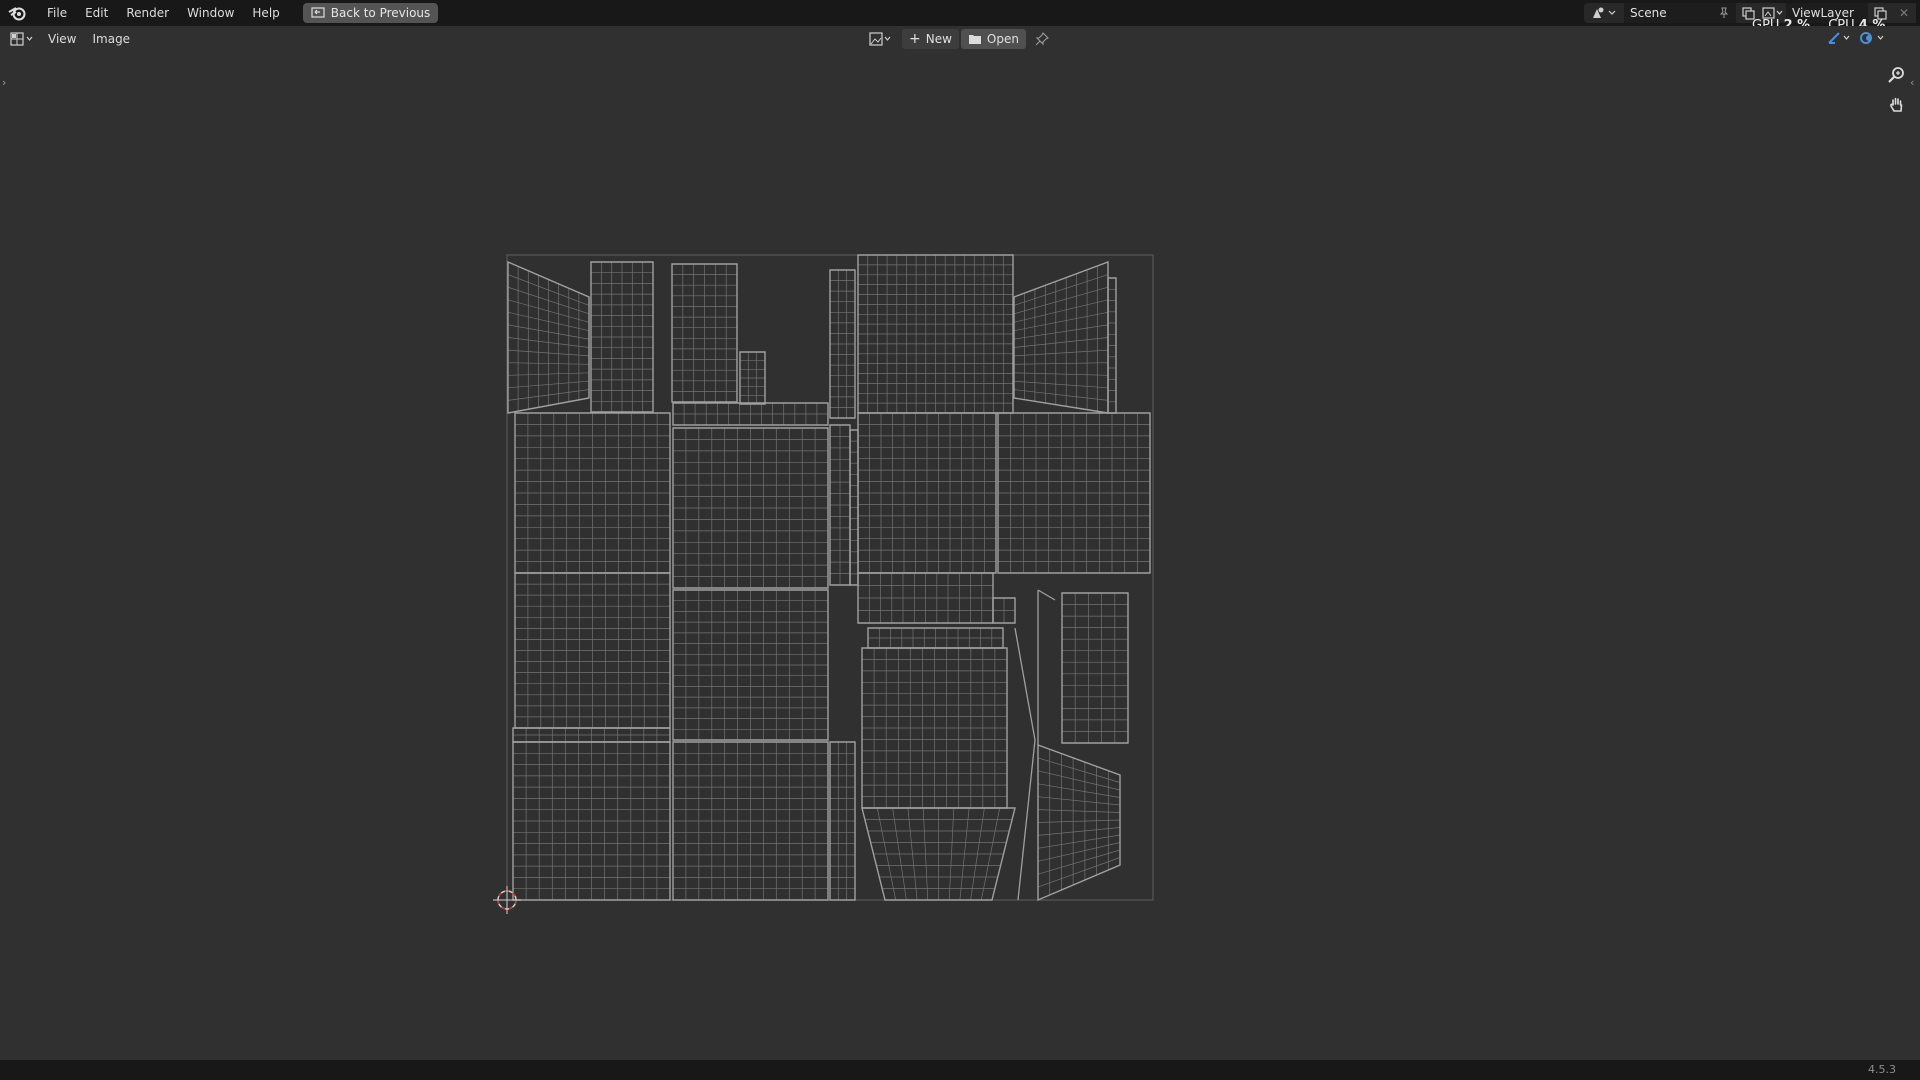 The height and width of the screenshot is (1080, 1920). Describe the element at coordinates (1680, 13) in the screenshot. I see `scene-name-field: Scene` at that location.